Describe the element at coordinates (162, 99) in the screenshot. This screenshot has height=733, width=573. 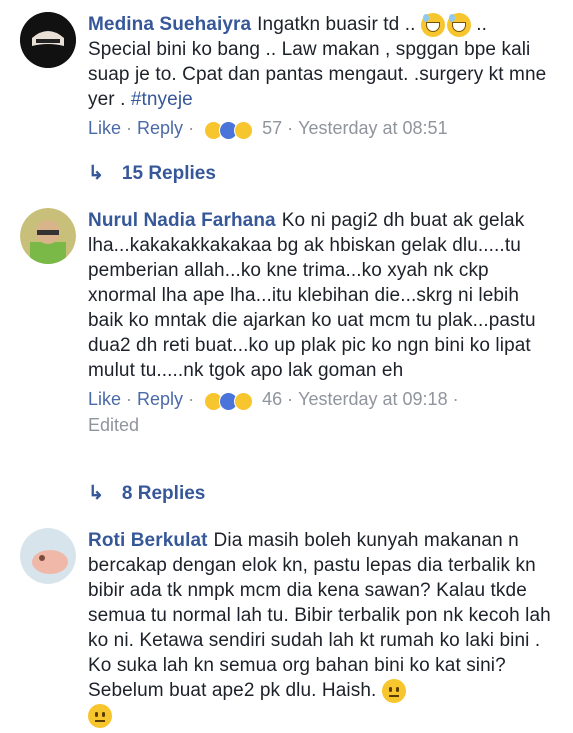
I see `hashtag-link: #tnyeje` at that location.